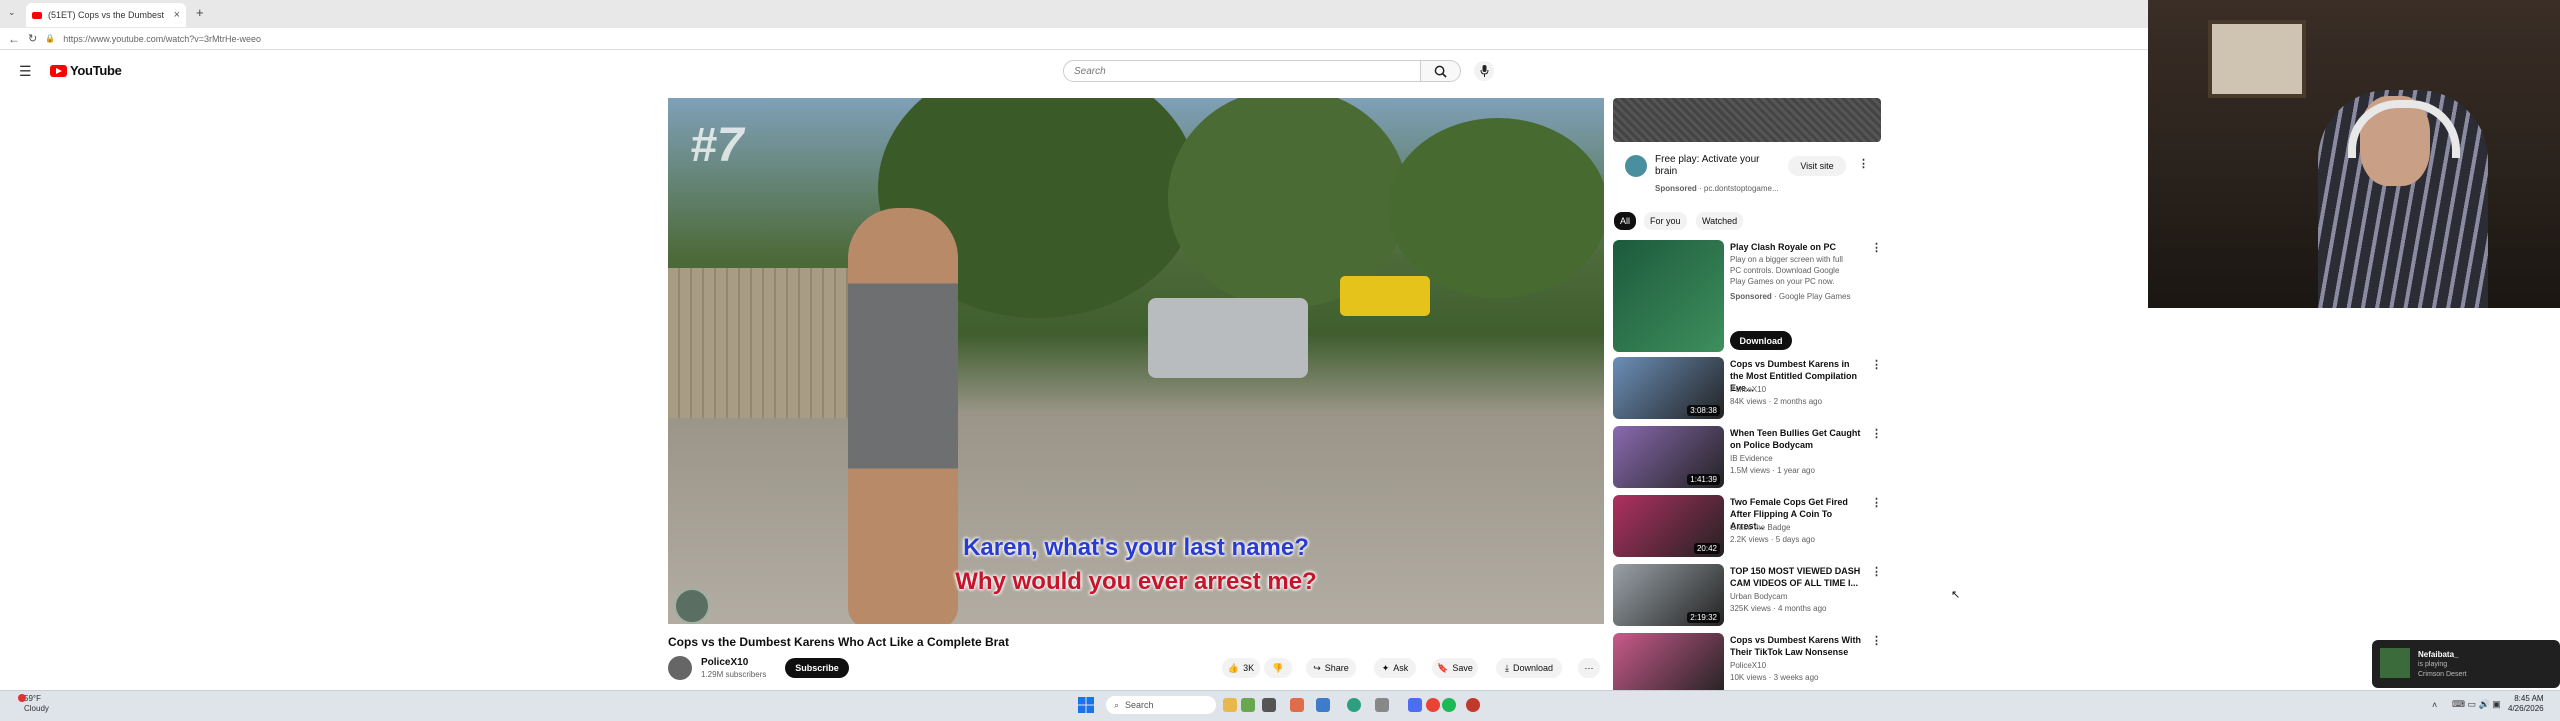  I want to click on voice-search-button, so click(1484, 71).